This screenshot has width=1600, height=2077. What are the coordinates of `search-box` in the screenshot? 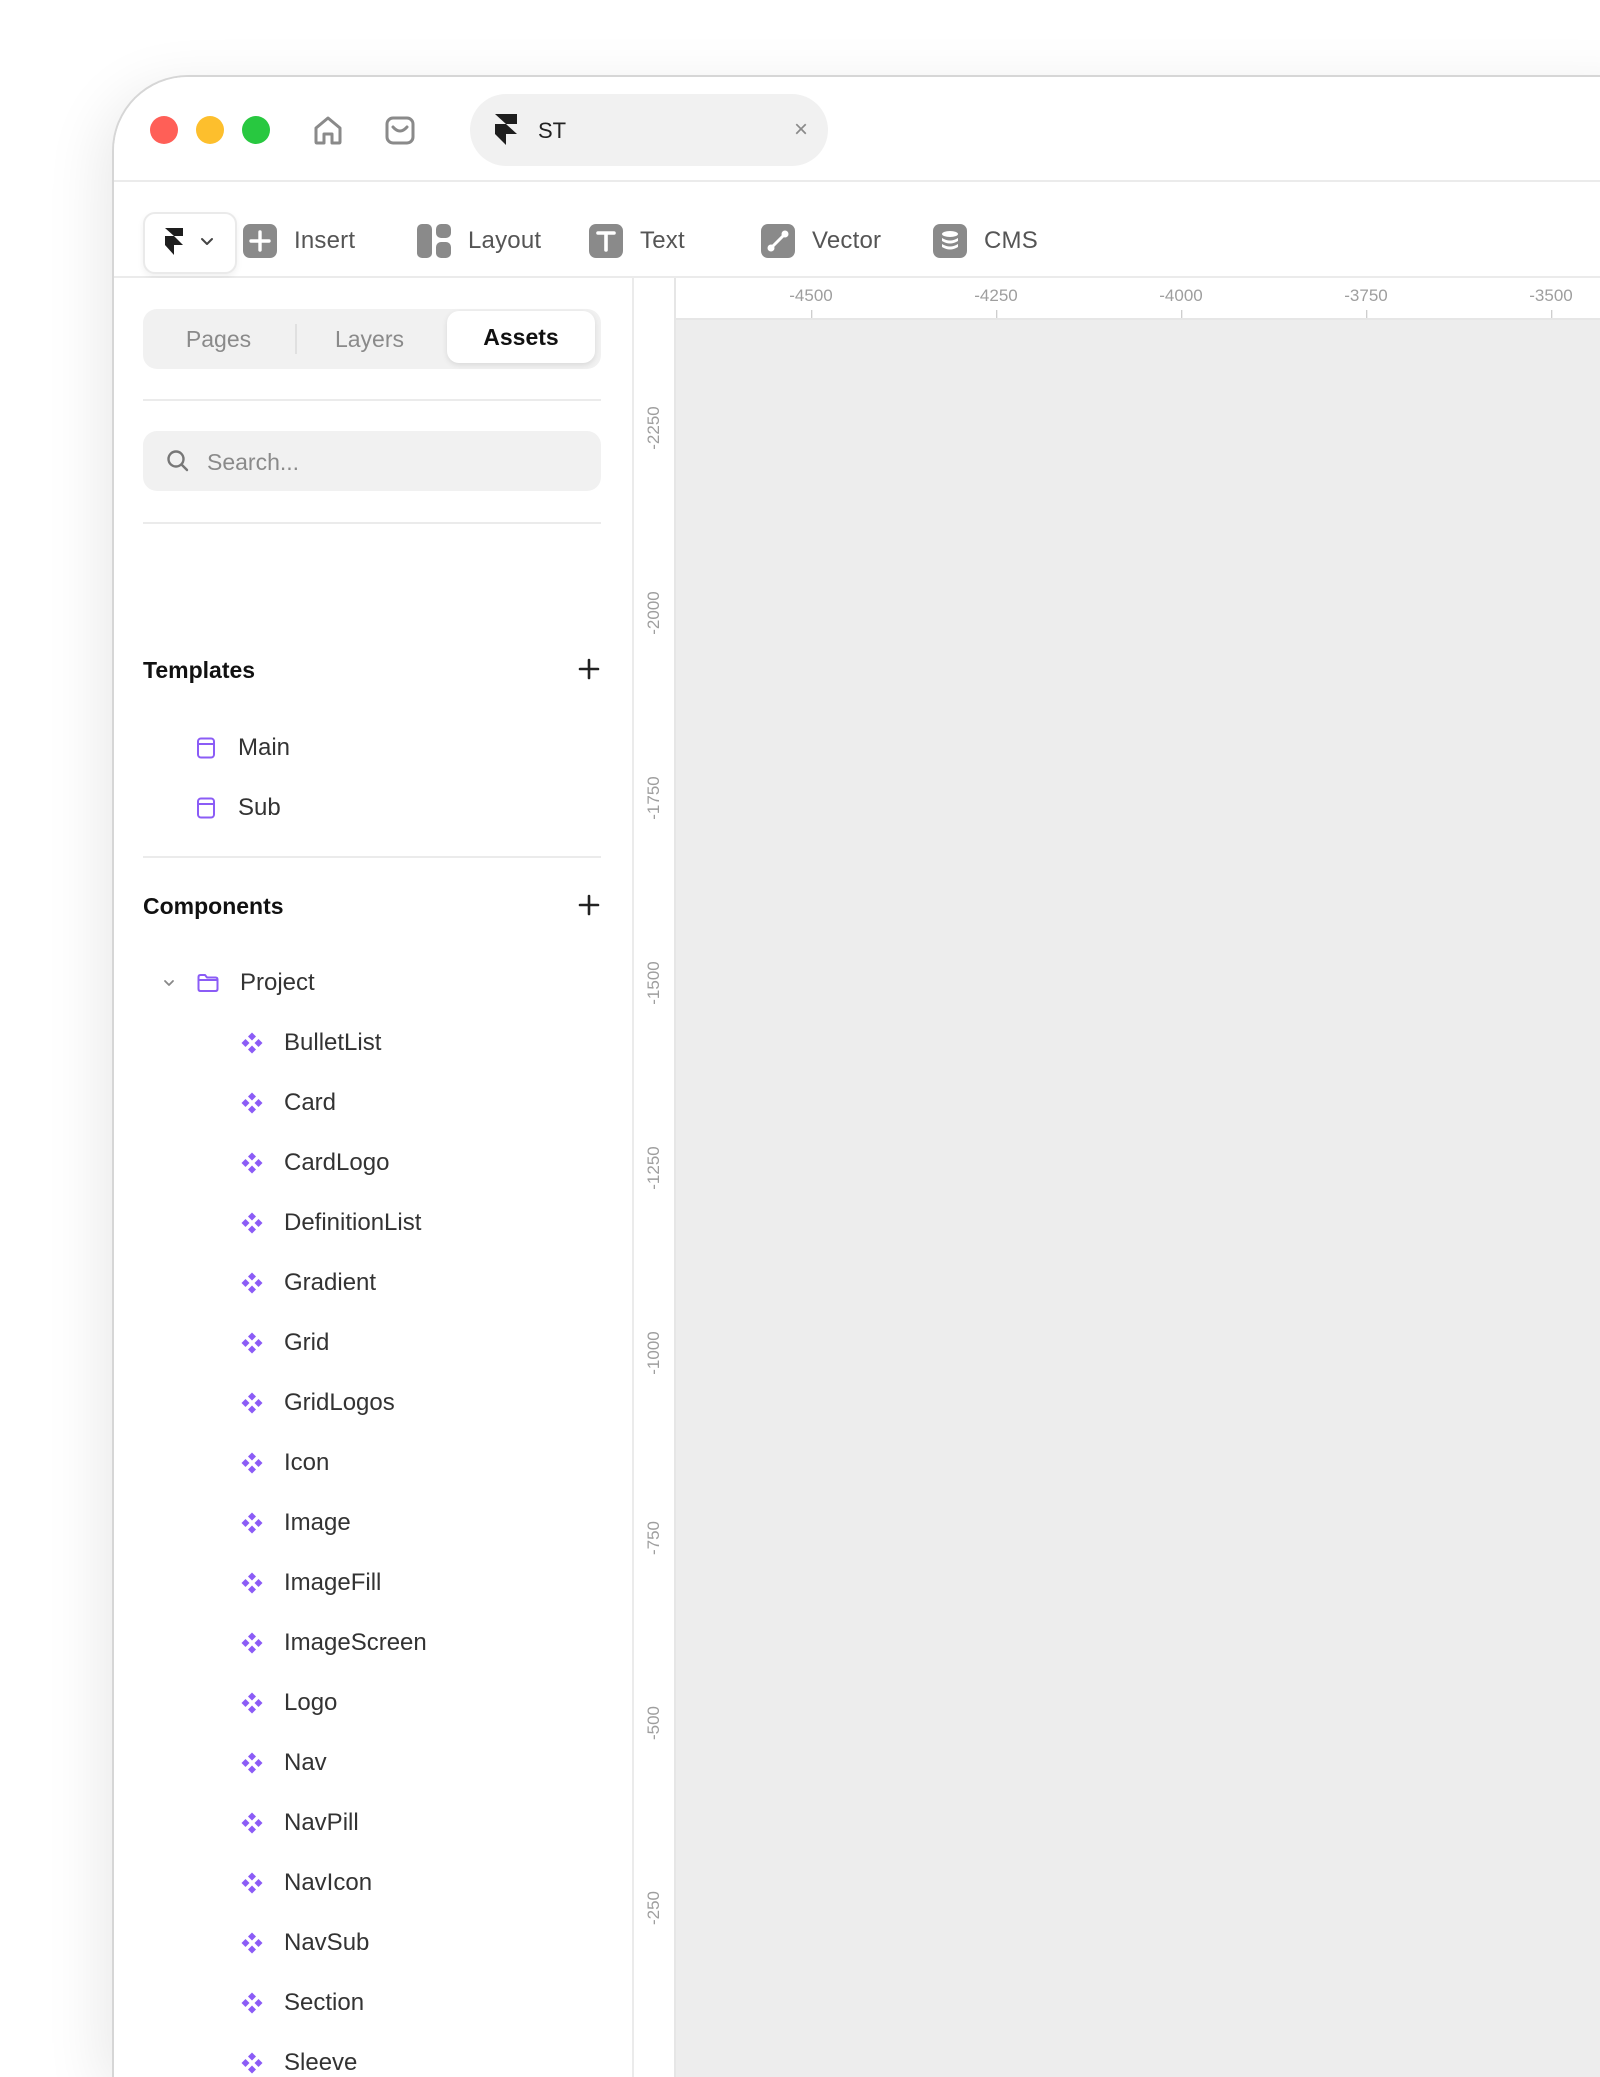 It's located at (372, 462).